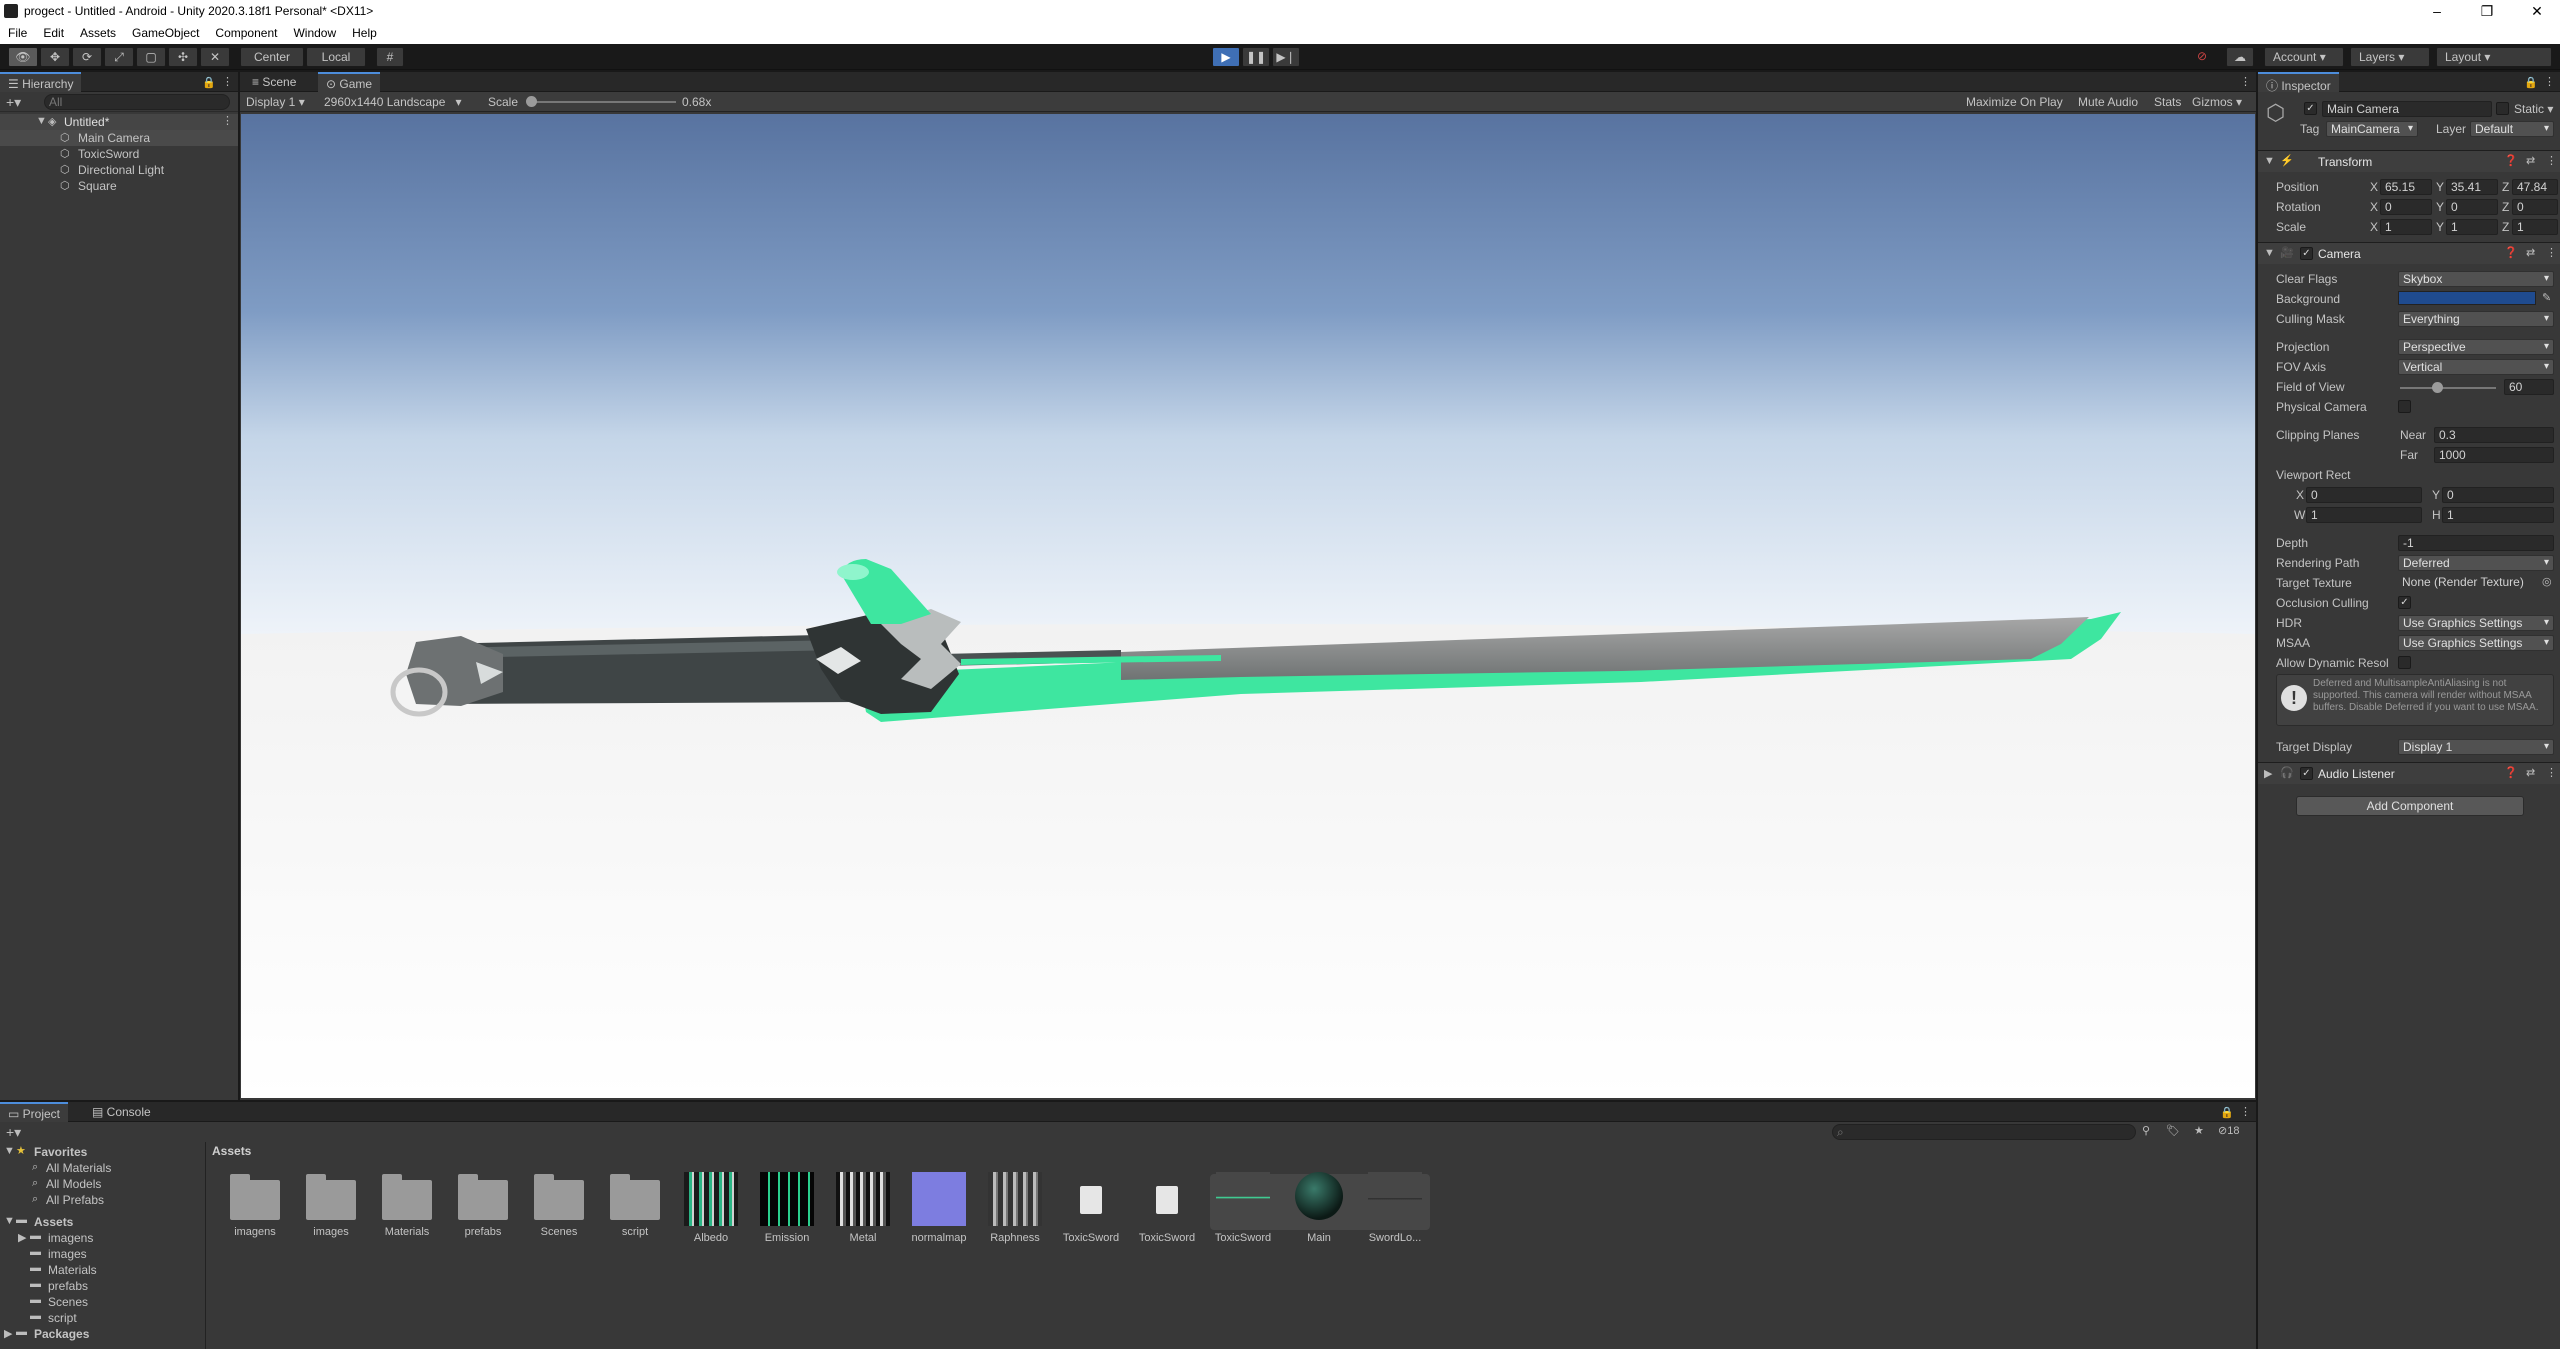 Image resolution: width=2560 pixels, height=1349 pixels. Describe the element at coordinates (2217, 102) in the screenshot. I see `gizmos-dropdown: Gizmos ▾` at that location.